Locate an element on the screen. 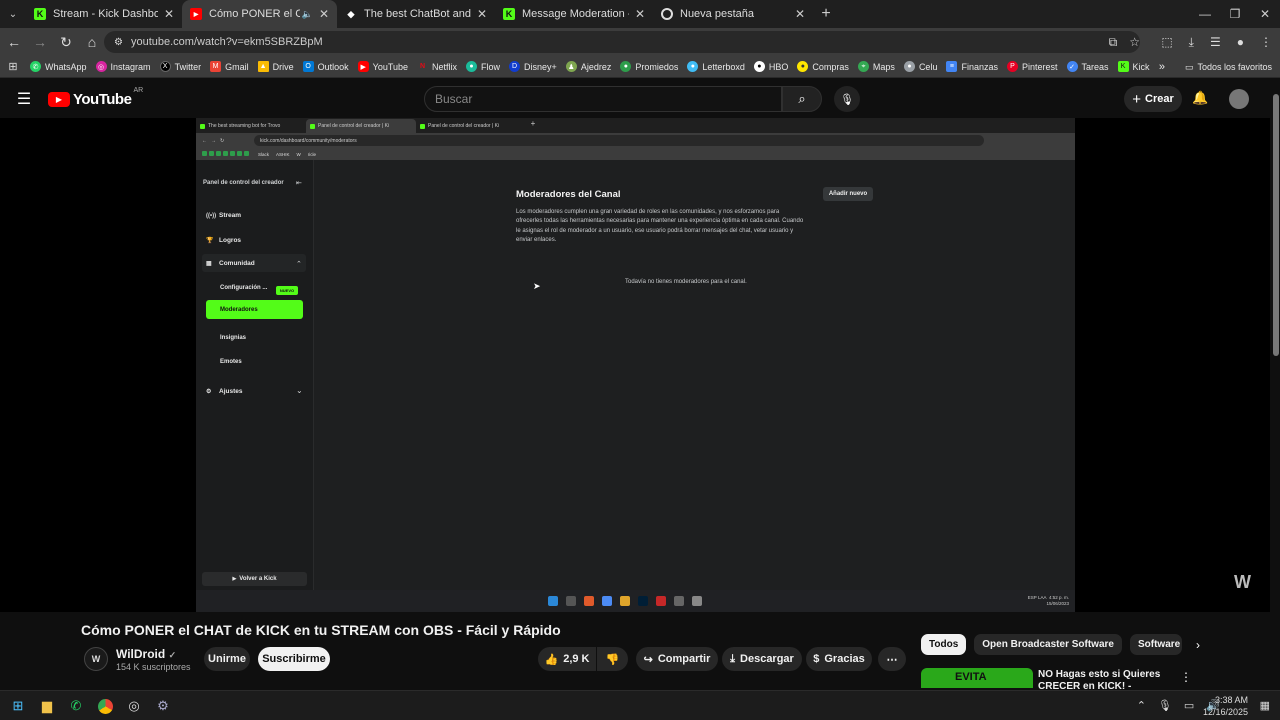  close-window-icon: ✕ is located at coordinates (1265, 14).